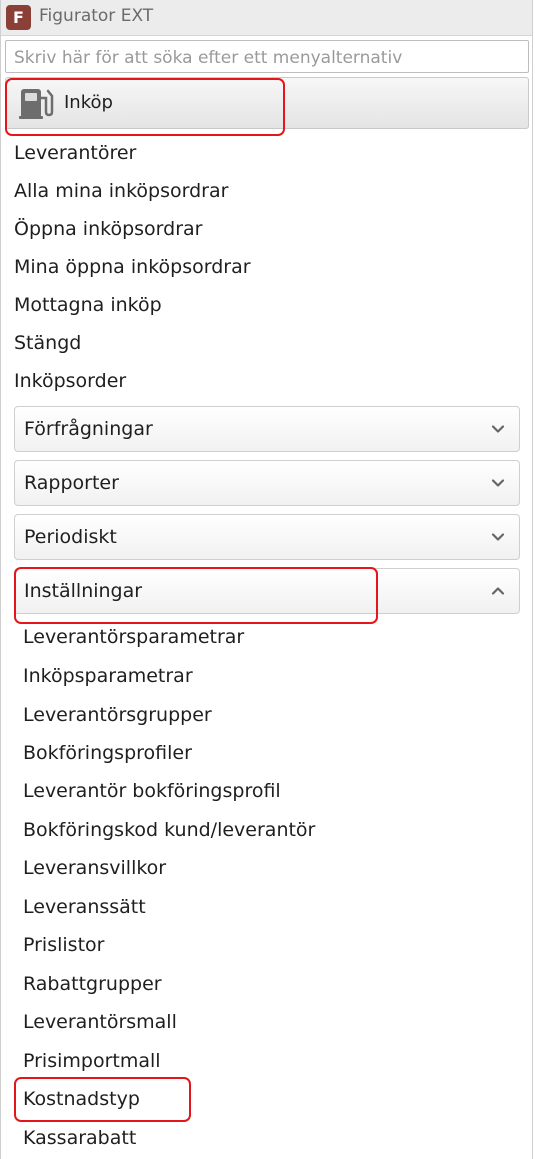 The image size is (535, 1159). Describe the element at coordinates (70, 381) in the screenshot. I see `menu-item-inkopsorder: Inköpsorder` at that location.